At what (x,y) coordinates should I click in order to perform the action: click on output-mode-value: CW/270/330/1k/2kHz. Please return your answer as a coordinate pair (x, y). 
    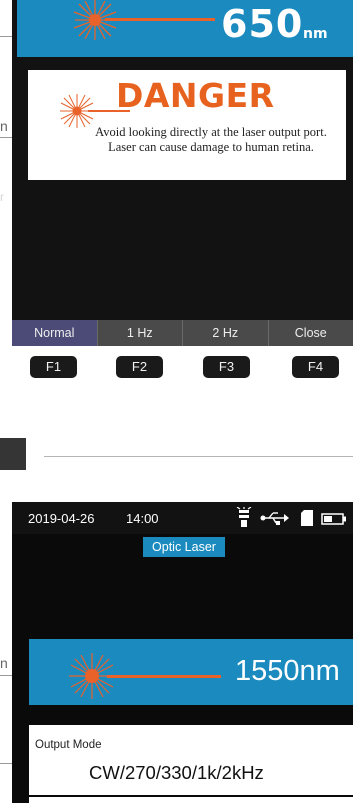
    Looking at the image, I should click on (176, 772).